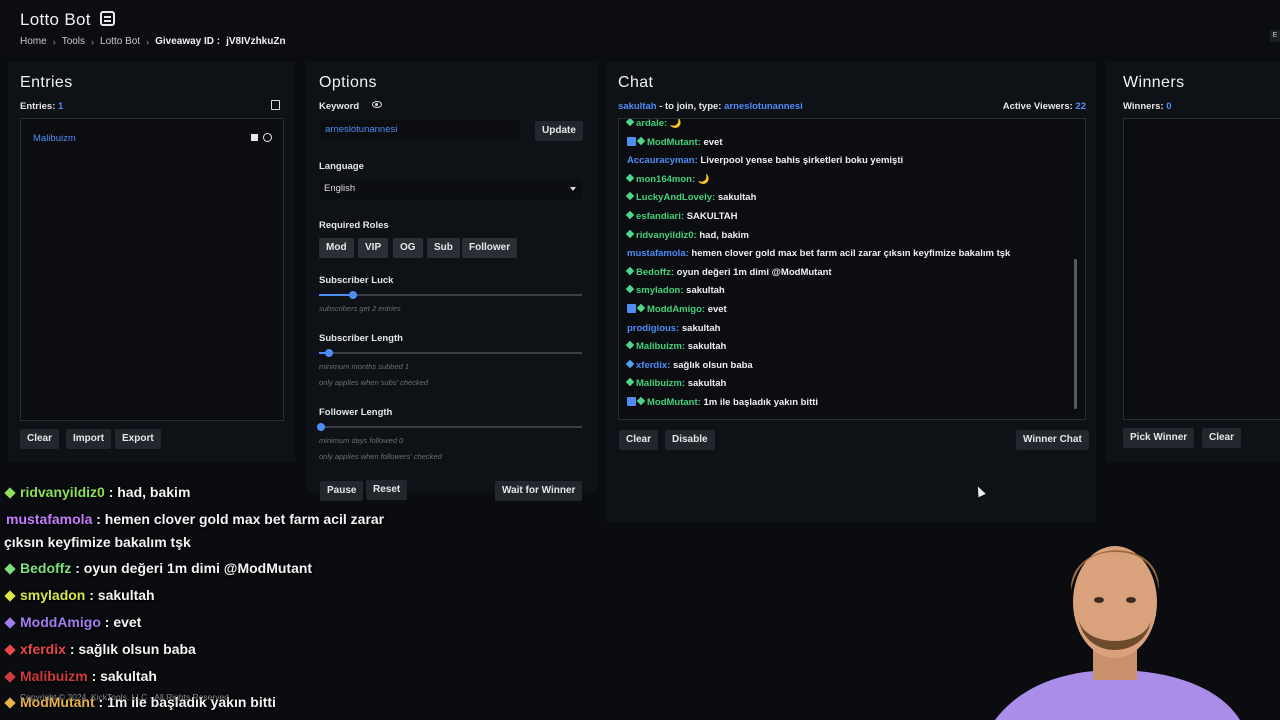 The width and height of the screenshot is (1280, 720). Describe the element at coordinates (46, 82) in the screenshot. I see `entries-title: Entries` at that location.